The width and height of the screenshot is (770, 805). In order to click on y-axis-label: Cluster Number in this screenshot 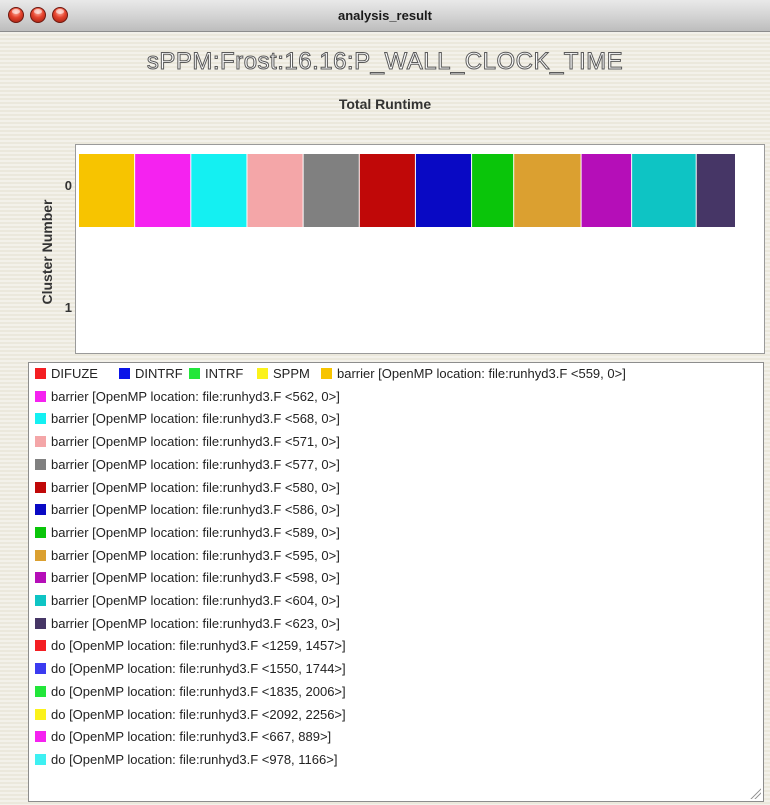, I will do `click(47, 252)`.